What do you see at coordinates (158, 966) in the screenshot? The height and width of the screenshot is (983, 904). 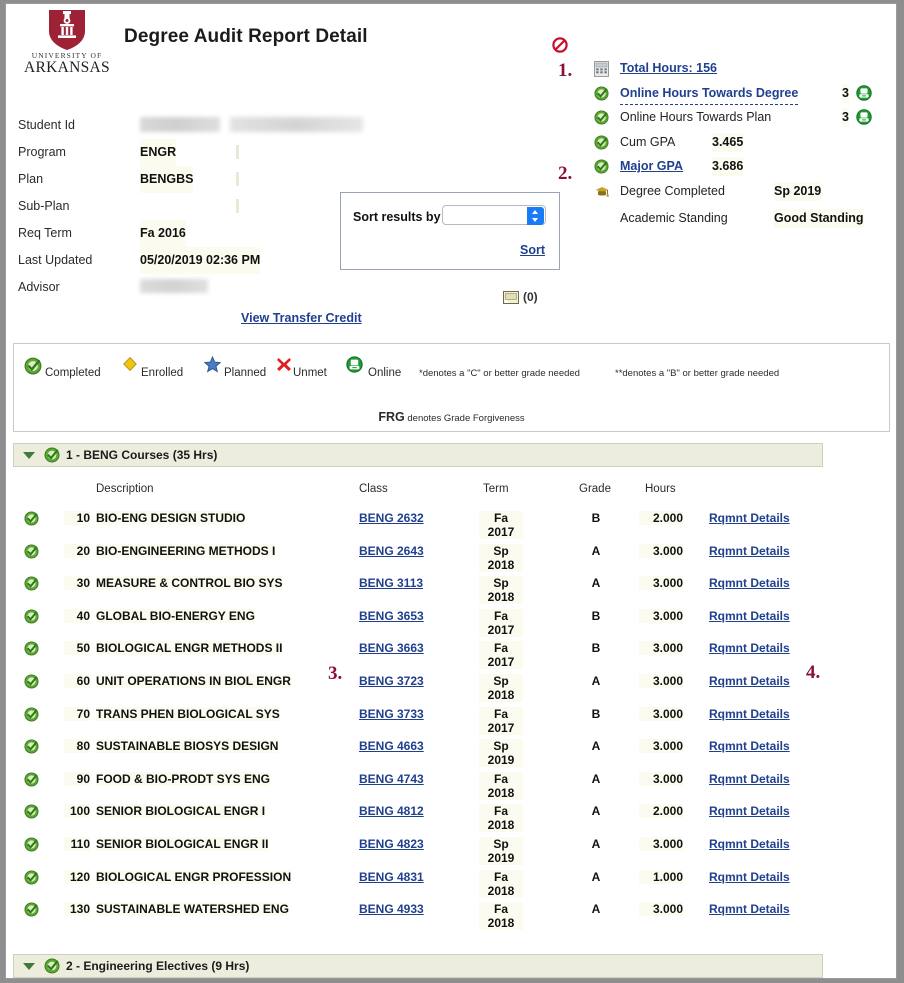 I see `section-title: 2 - Engineering Electives (9 Hrs)` at bounding box center [158, 966].